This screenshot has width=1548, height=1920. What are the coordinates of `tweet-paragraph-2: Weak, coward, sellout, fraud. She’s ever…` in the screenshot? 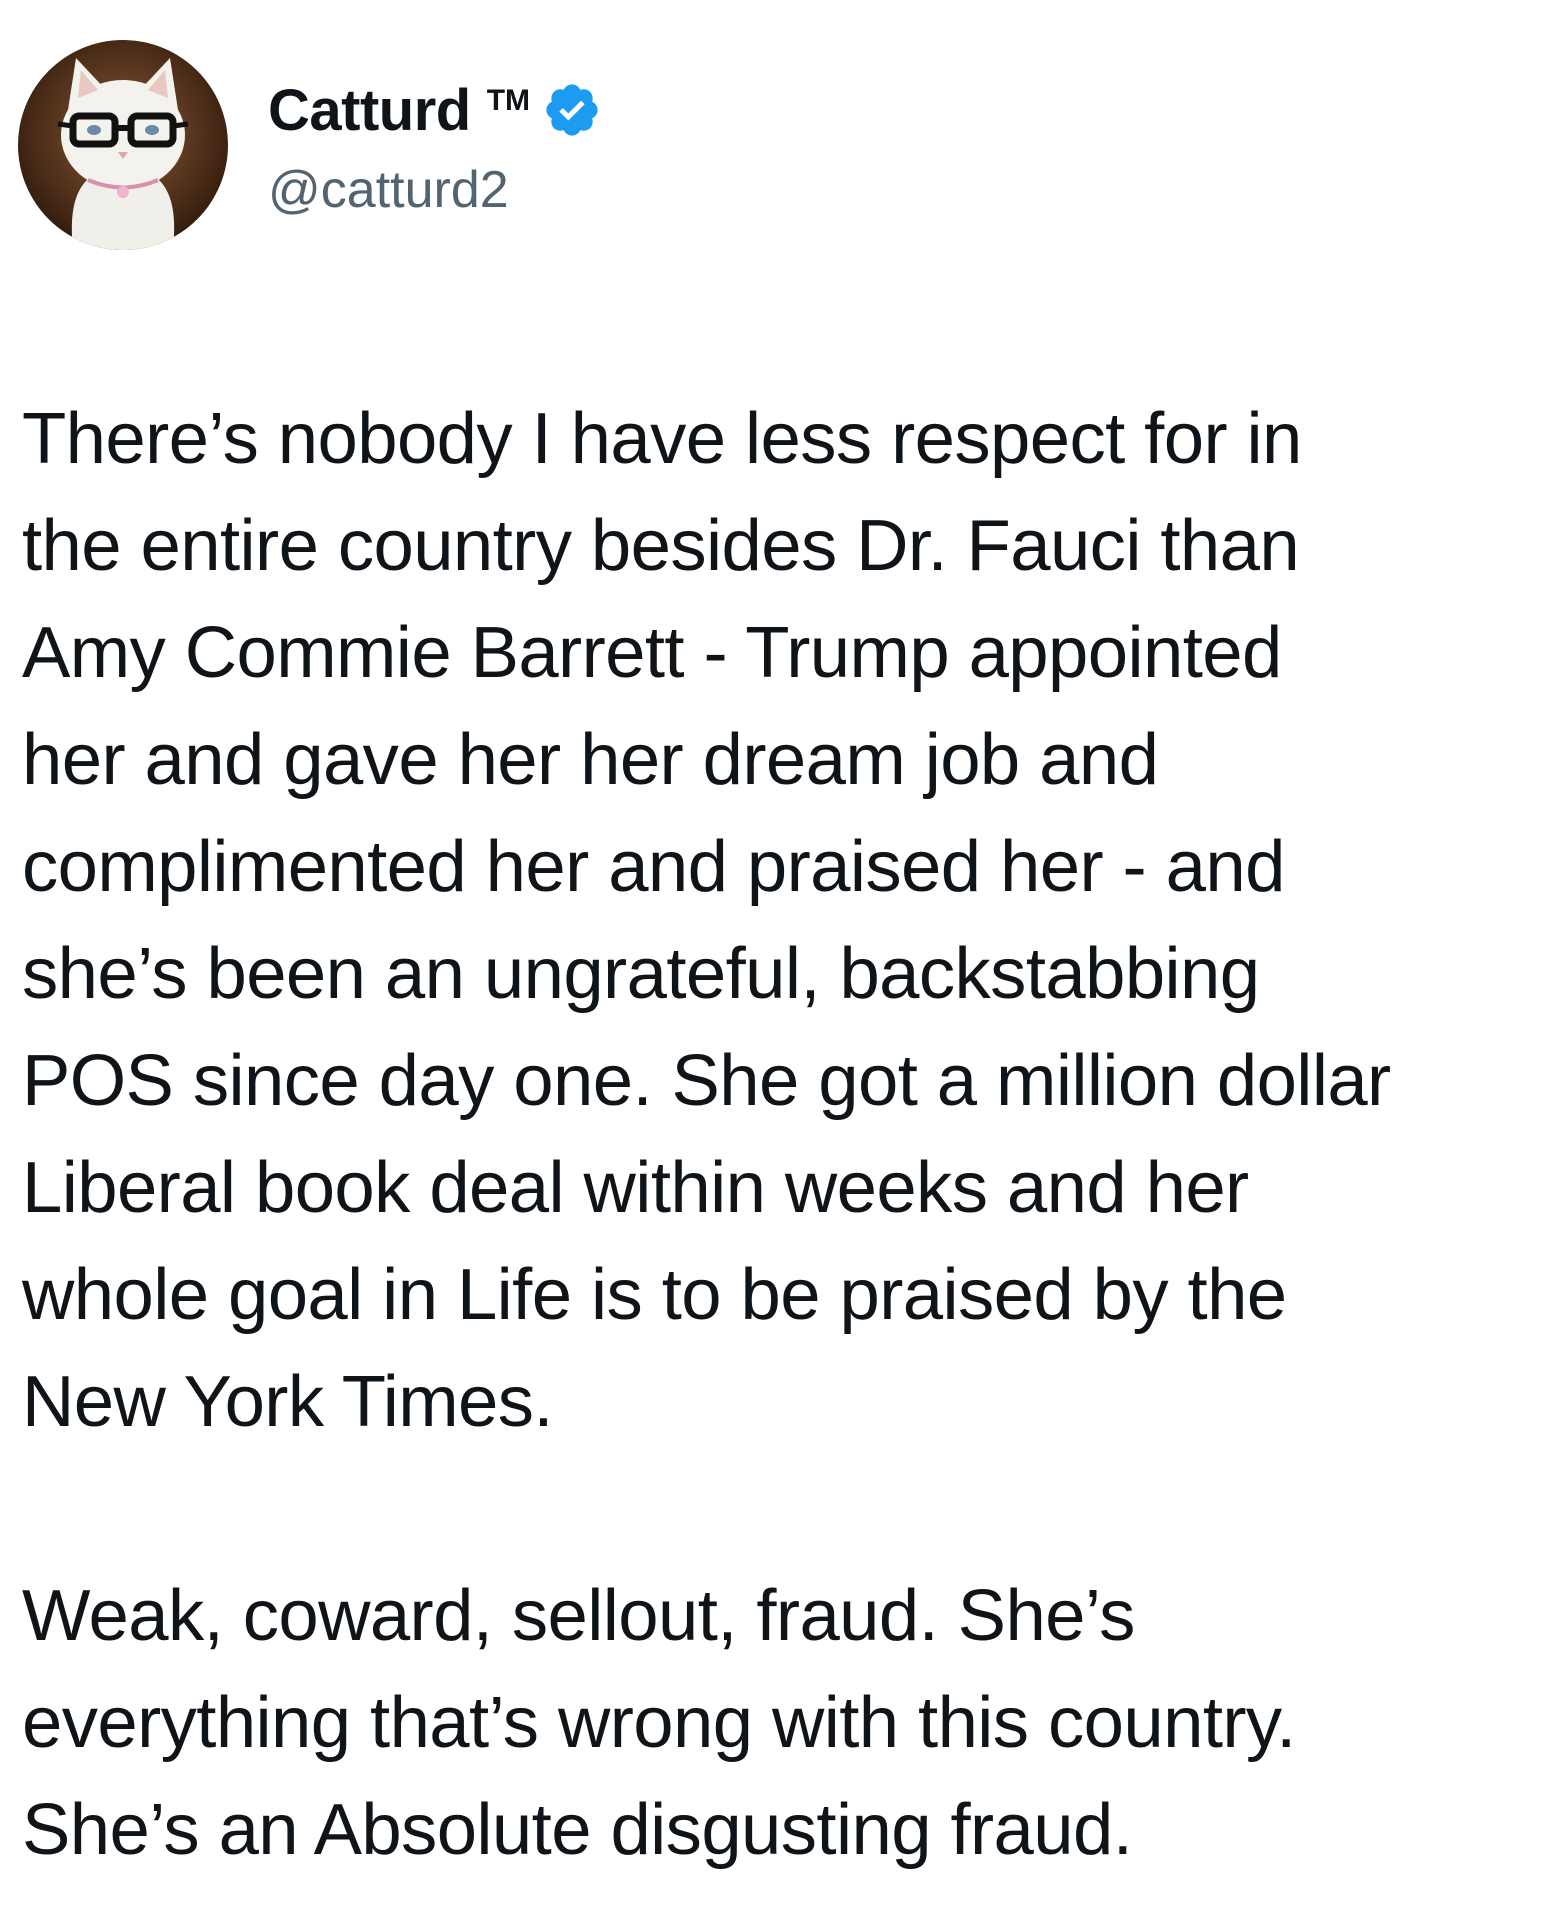 It's located at (659, 1722).